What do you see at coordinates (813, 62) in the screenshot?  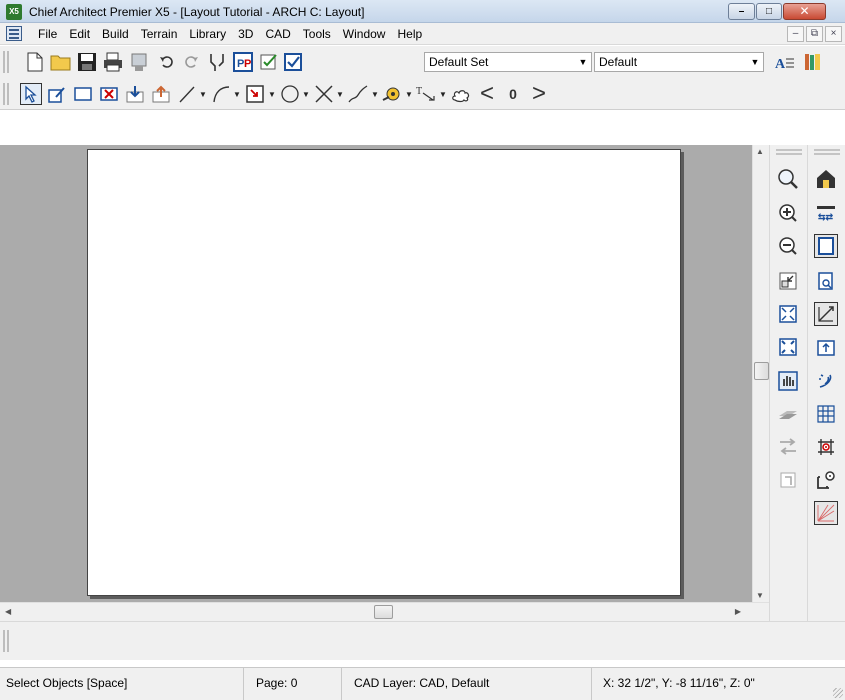 I see `library-icon` at bounding box center [813, 62].